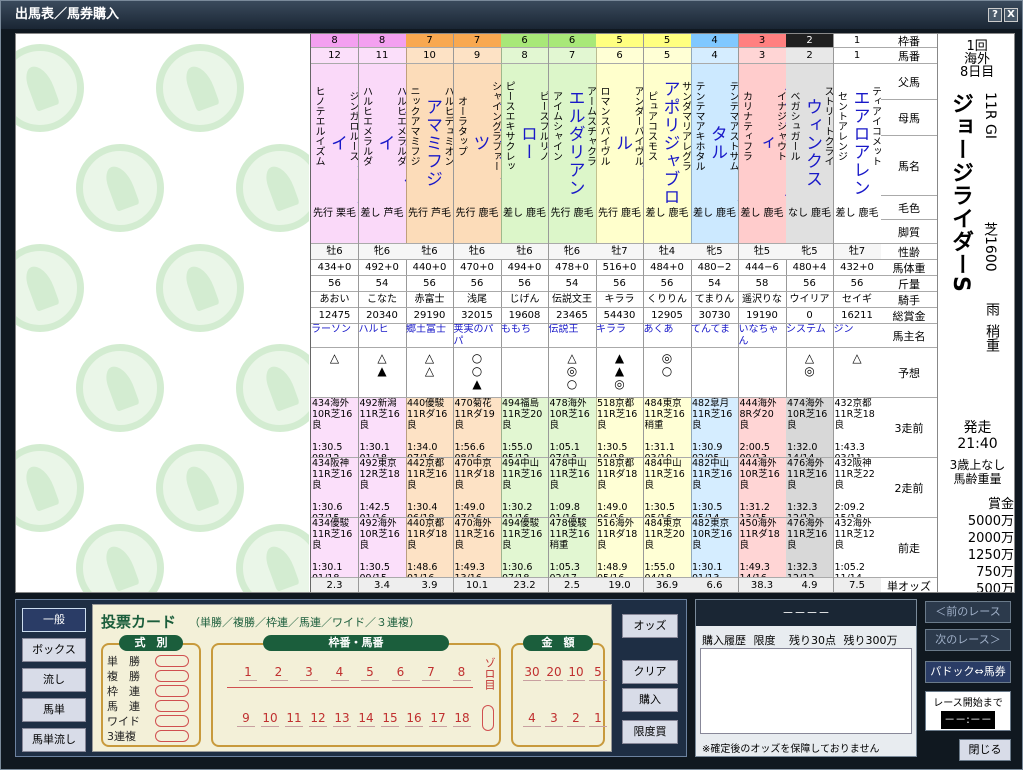 The width and height of the screenshot is (1023, 770). I want to click on running-style: 先行, so click(560, 213).